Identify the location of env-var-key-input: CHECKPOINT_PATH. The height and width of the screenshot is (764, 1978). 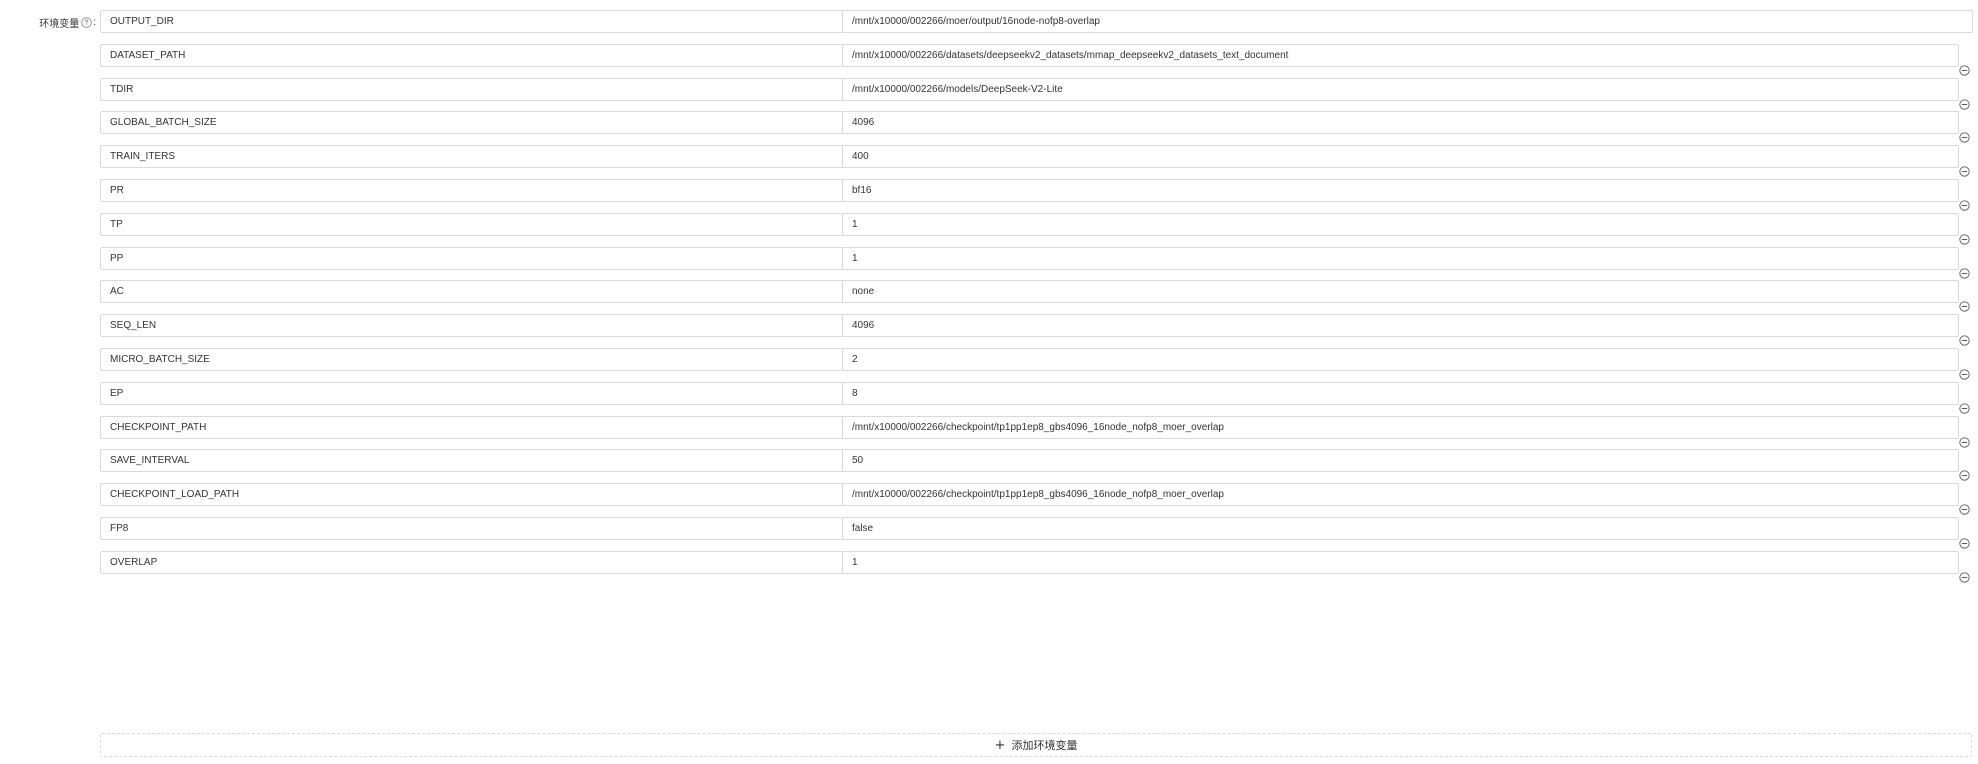
(471, 427).